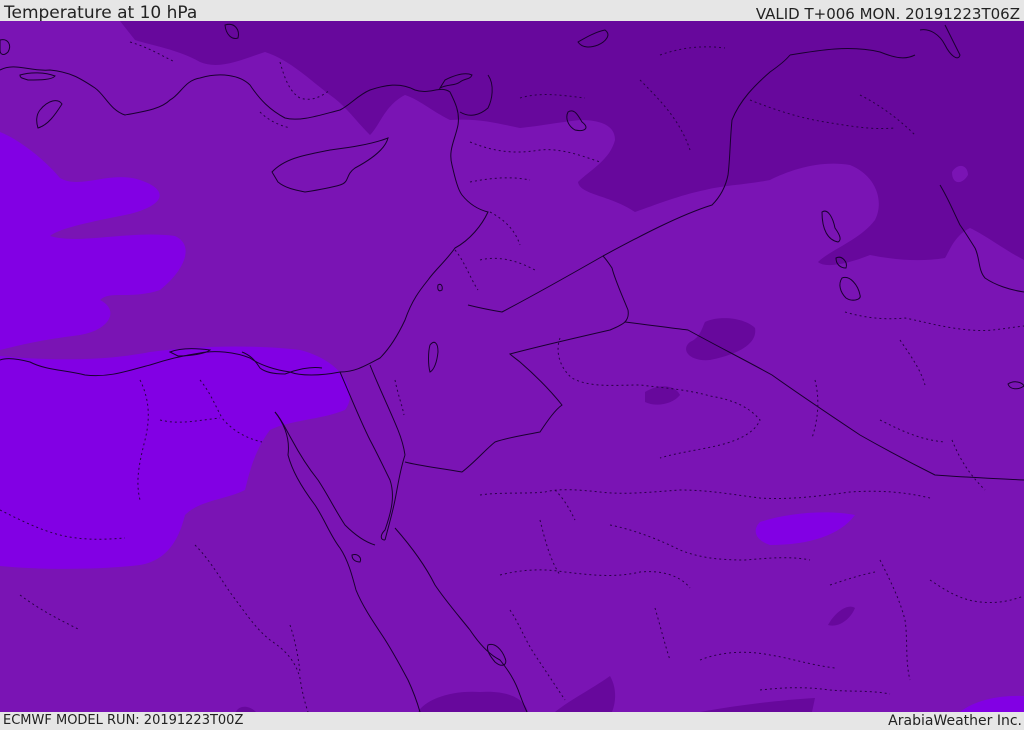  Describe the element at coordinates (123, 720) in the screenshot. I see `model-run-label: ECMWF MODEL RUN: 20191223T00Z` at that location.